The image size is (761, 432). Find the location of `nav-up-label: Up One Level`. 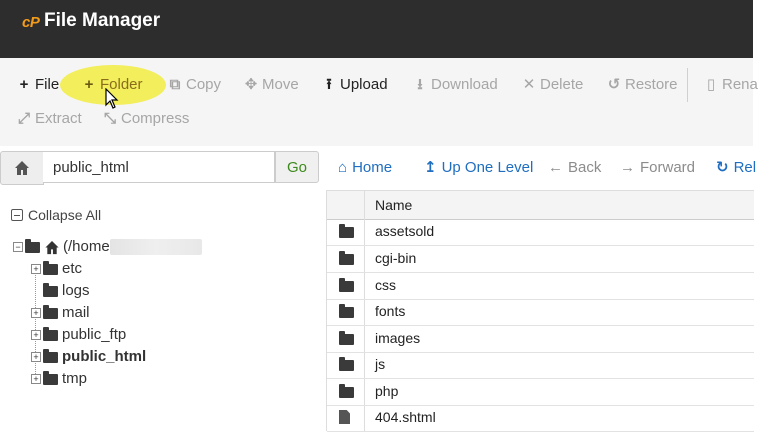

nav-up-label: Up One Level is located at coordinates (487, 167).